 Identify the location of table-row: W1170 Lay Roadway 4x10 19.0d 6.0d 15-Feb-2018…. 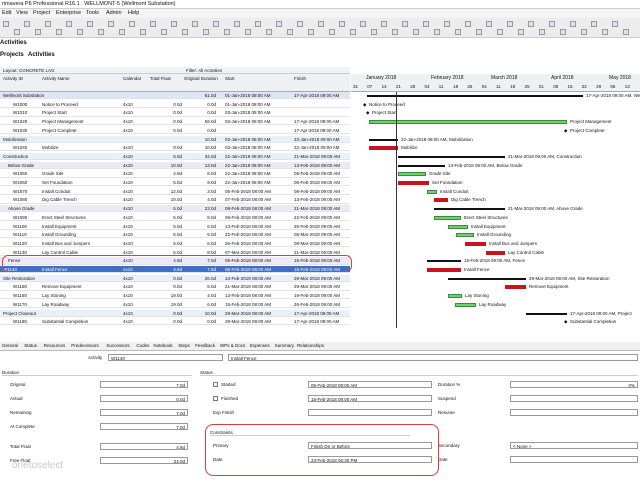
(175, 305).